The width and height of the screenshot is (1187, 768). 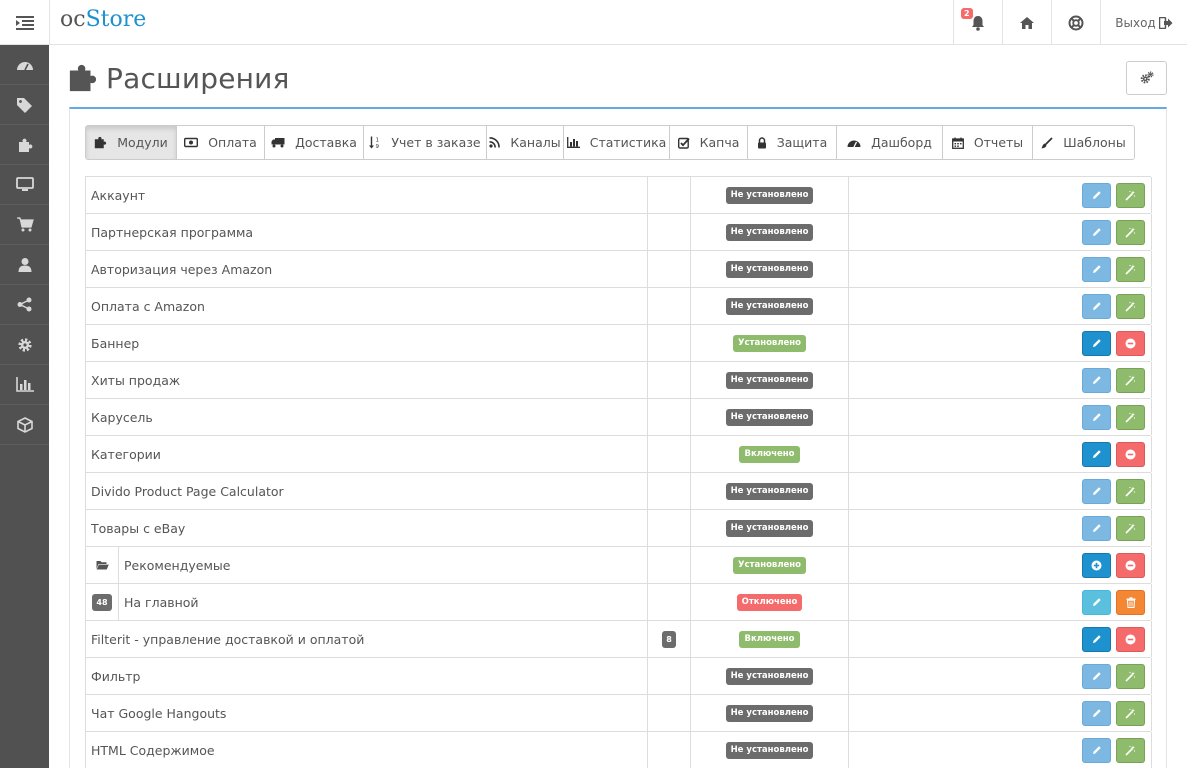 What do you see at coordinates (142, 142) in the screenshot?
I see `tab-label: Модули` at bounding box center [142, 142].